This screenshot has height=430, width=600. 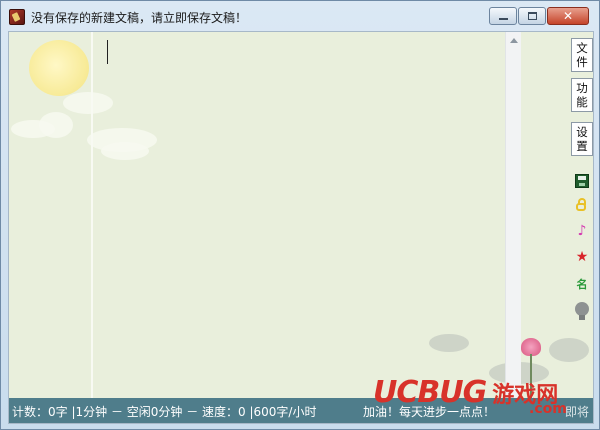 I want to click on minimize-icon, so click(x=503, y=19).